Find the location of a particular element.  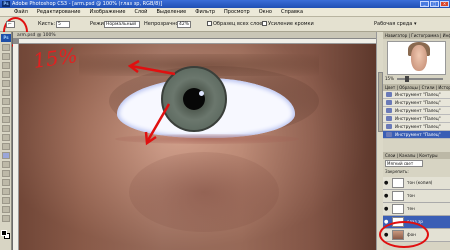

menu-window: Окно is located at coordinates (265, 12).